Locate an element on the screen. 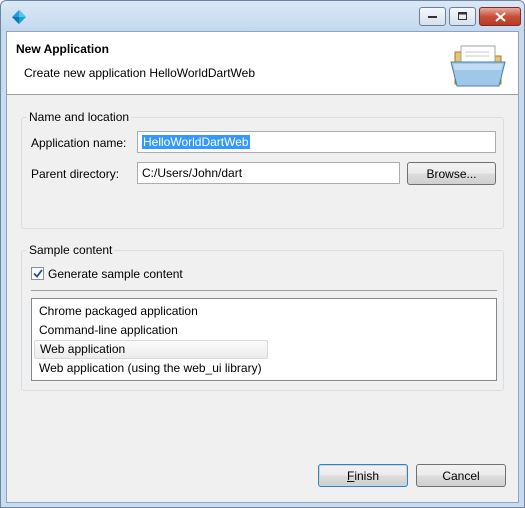  minimize-button is located at coordinates (432, 16).